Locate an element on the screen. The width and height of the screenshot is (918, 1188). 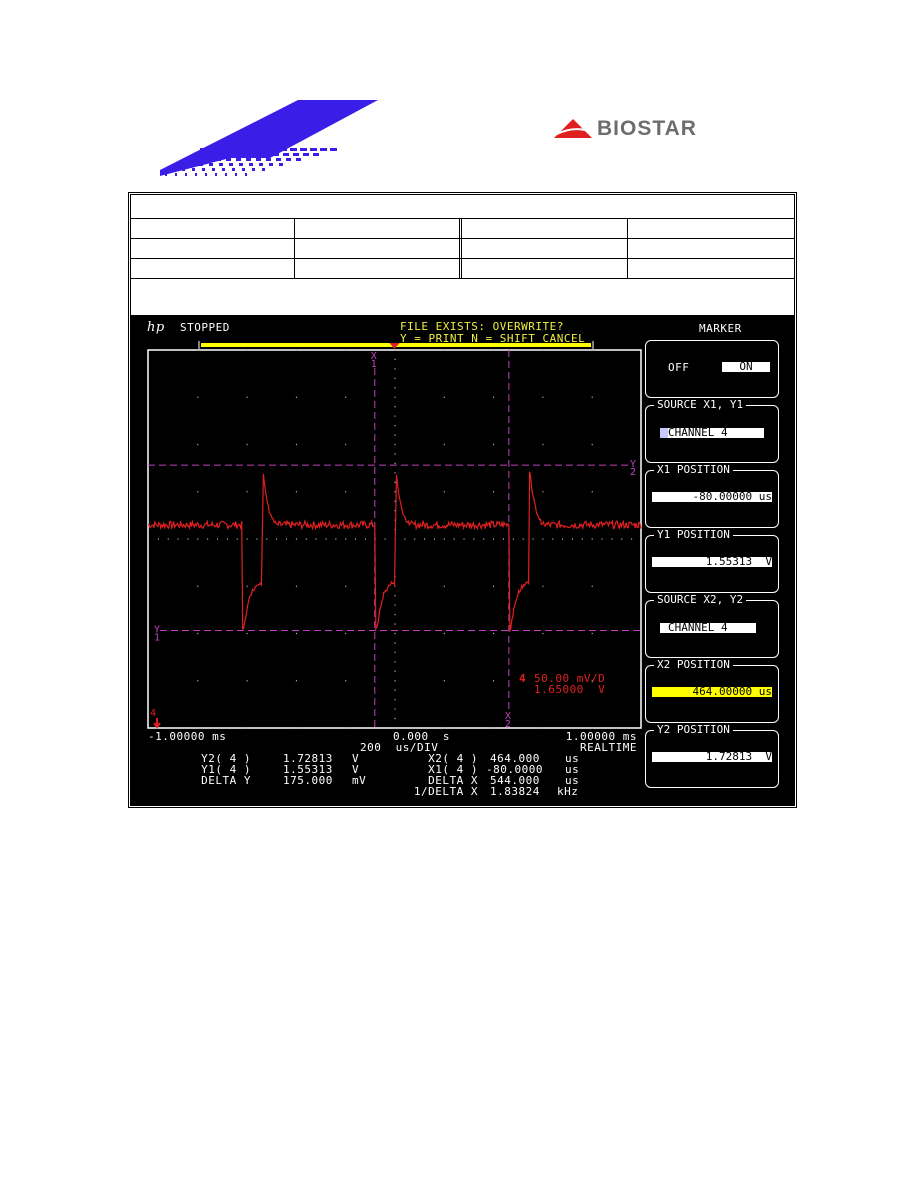
source2-softkey: SOURCE X2, Y2 CHANNEL 4 is located at coordinates (712, 626).